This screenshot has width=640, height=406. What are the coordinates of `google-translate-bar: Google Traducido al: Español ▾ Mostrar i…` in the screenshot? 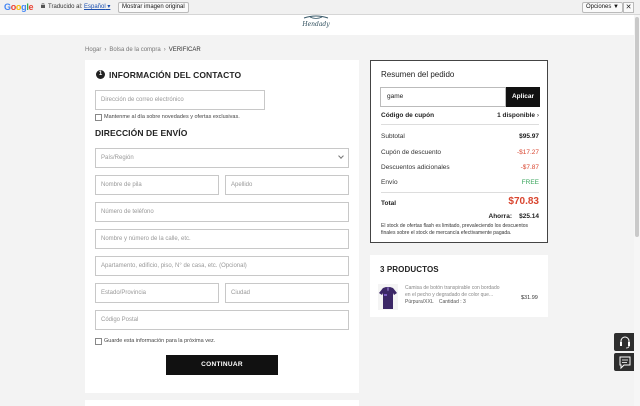 It's located at (320, 7).